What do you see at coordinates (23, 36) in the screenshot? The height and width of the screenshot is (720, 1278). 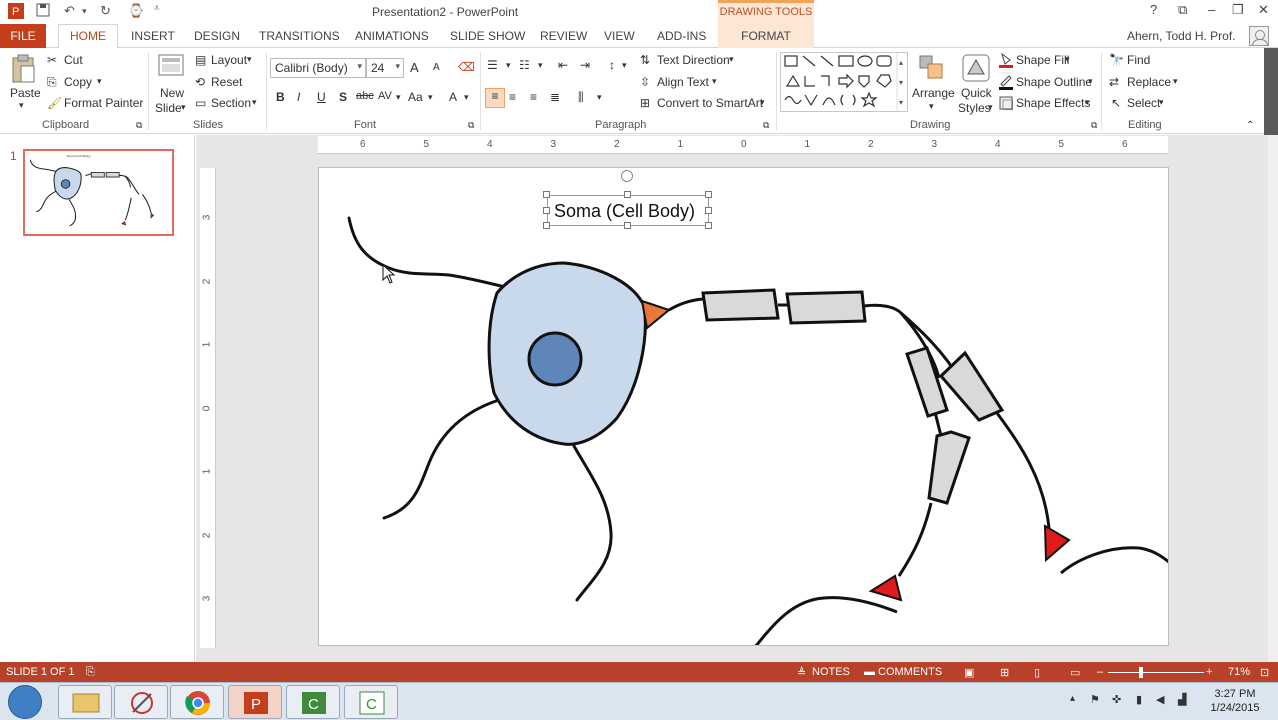 I see `tab-file: FILE` at bounding box center [23, 36].